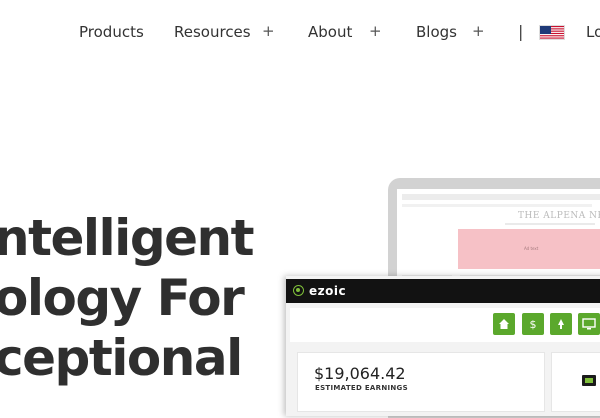 Image resolution: width=600 pixels, height=418 pixels. I want to click on browser-url-bar, so click(501, 197).